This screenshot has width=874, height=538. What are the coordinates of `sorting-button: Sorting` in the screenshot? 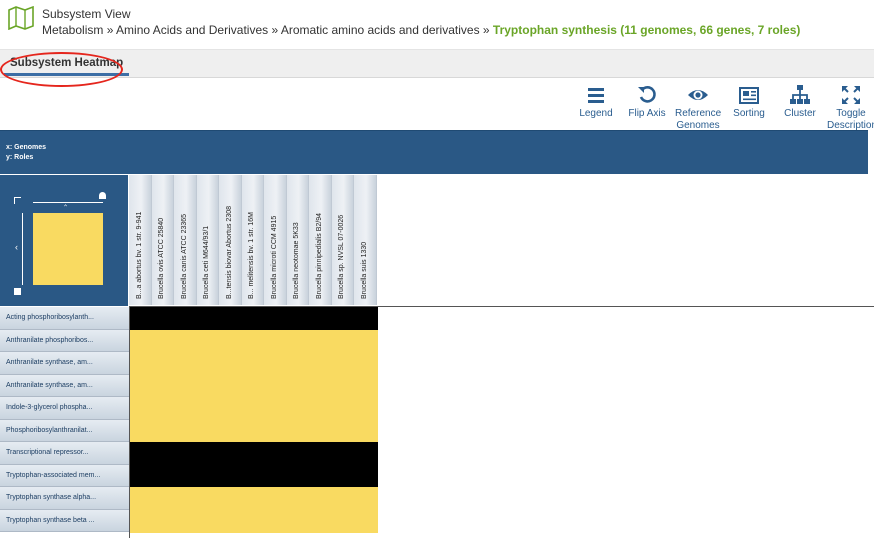 It's located at (749, 102).